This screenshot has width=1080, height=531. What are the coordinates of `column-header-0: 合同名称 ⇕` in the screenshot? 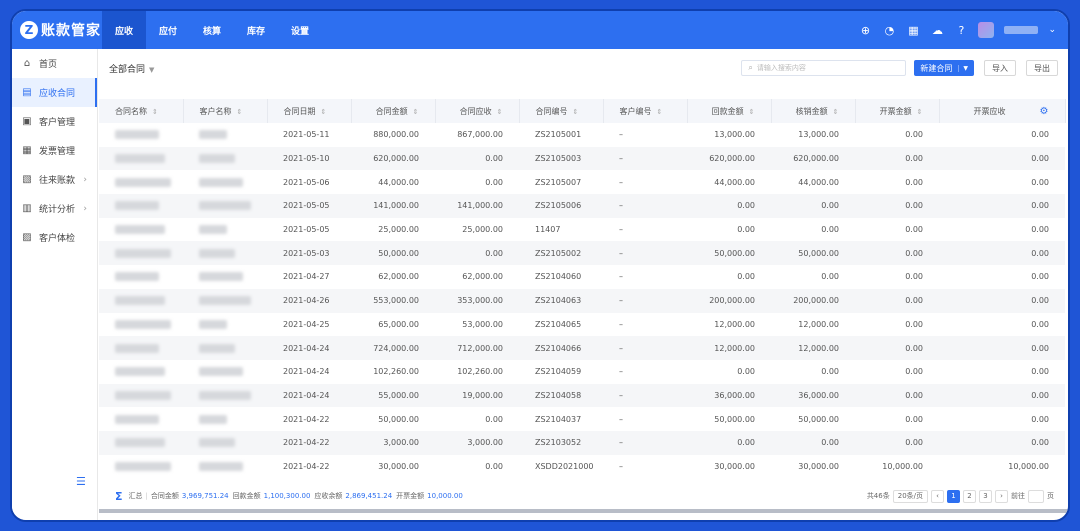 It's located at (141, 111).